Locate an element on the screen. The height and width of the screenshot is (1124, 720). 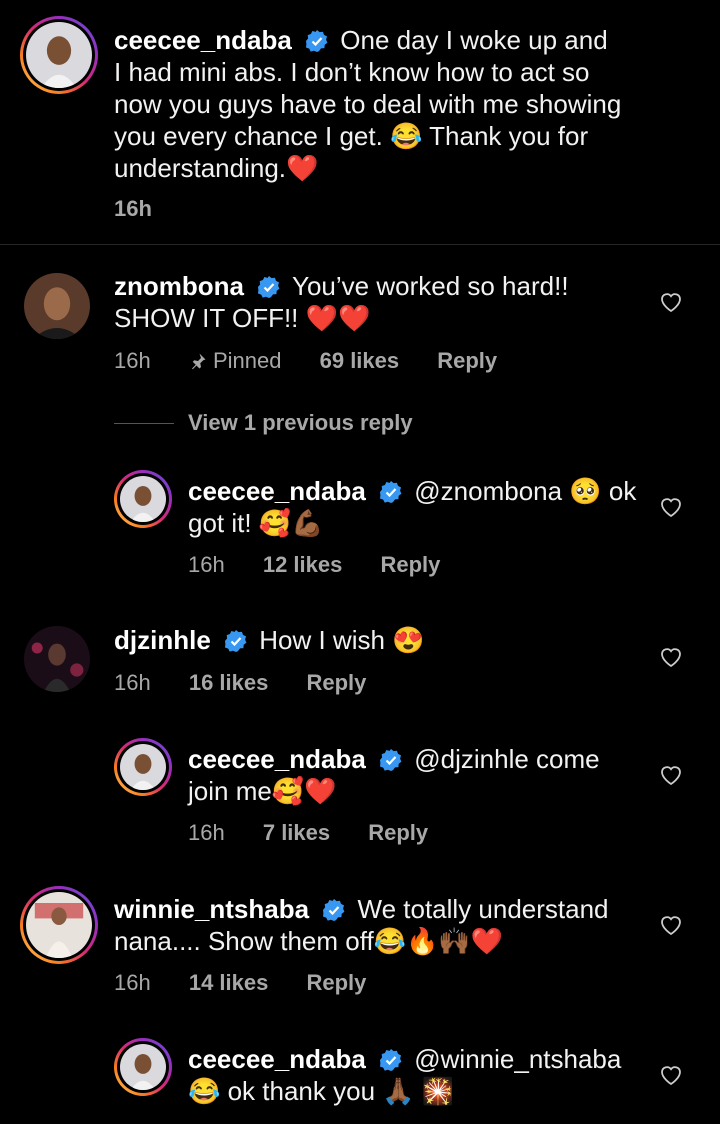
likes-count: 69 likes is located at coordinates (360, 360).